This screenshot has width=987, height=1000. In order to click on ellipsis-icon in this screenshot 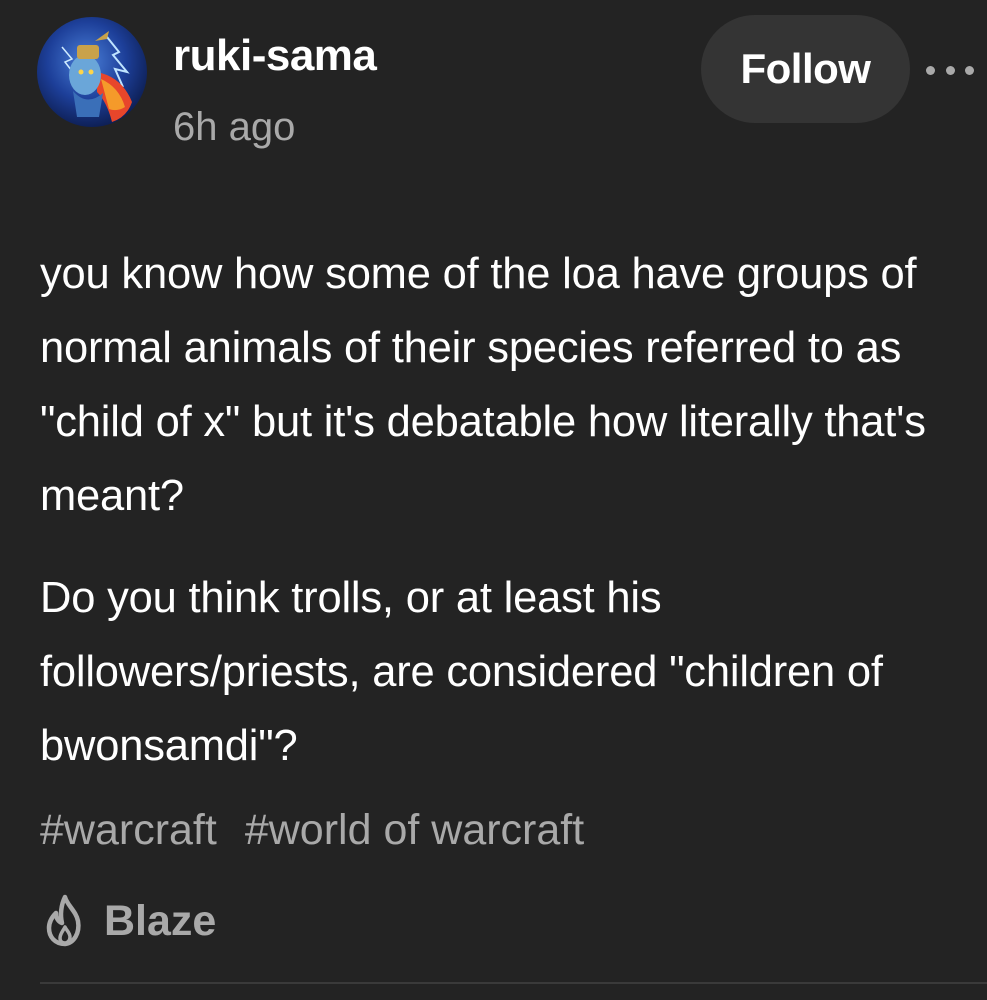, I will do `click(950, 70)`.